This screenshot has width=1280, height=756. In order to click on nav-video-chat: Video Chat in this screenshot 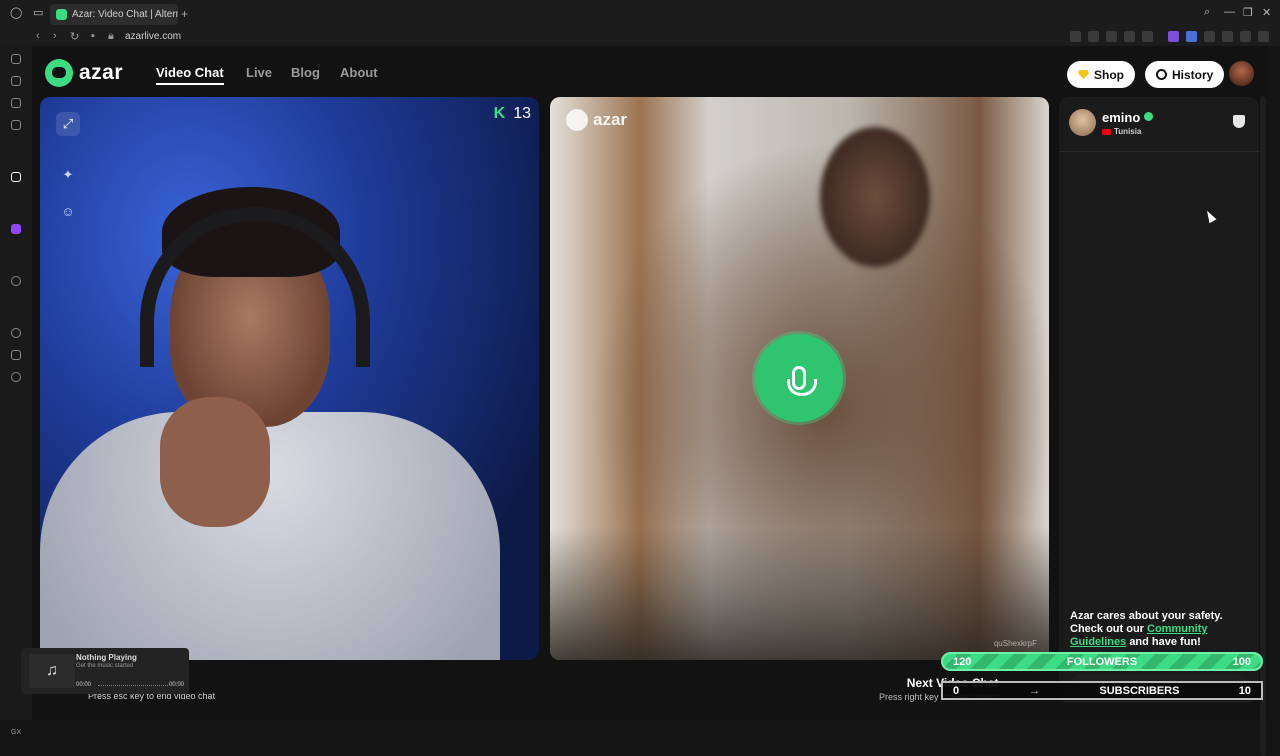, I will do `click(190, 75)`.